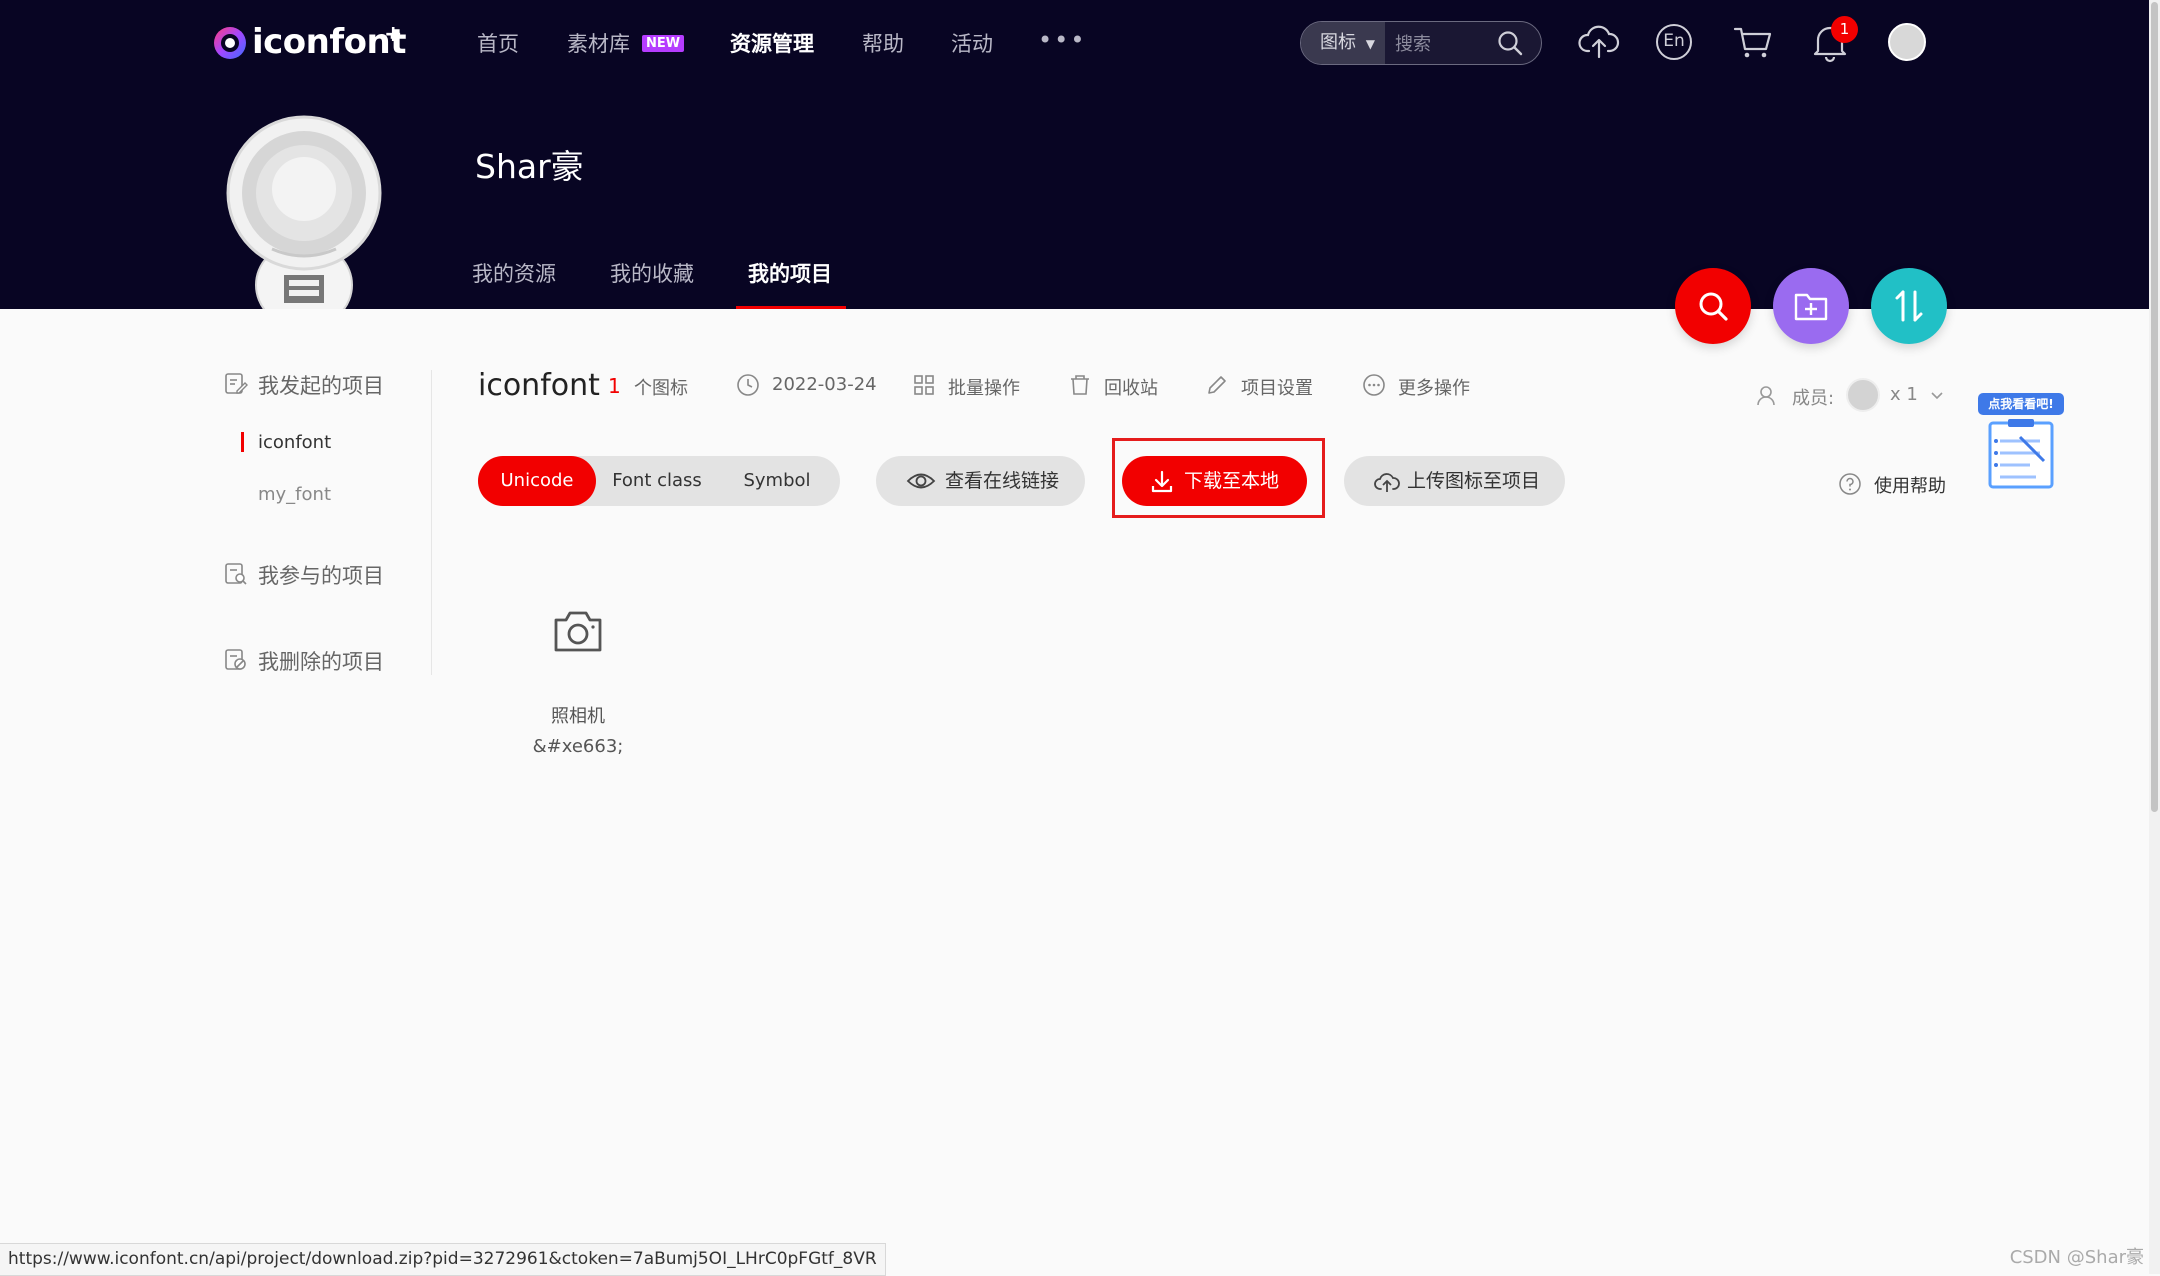  I want to click on view-online-link-button: 查看在线链接, so click(980, 481).